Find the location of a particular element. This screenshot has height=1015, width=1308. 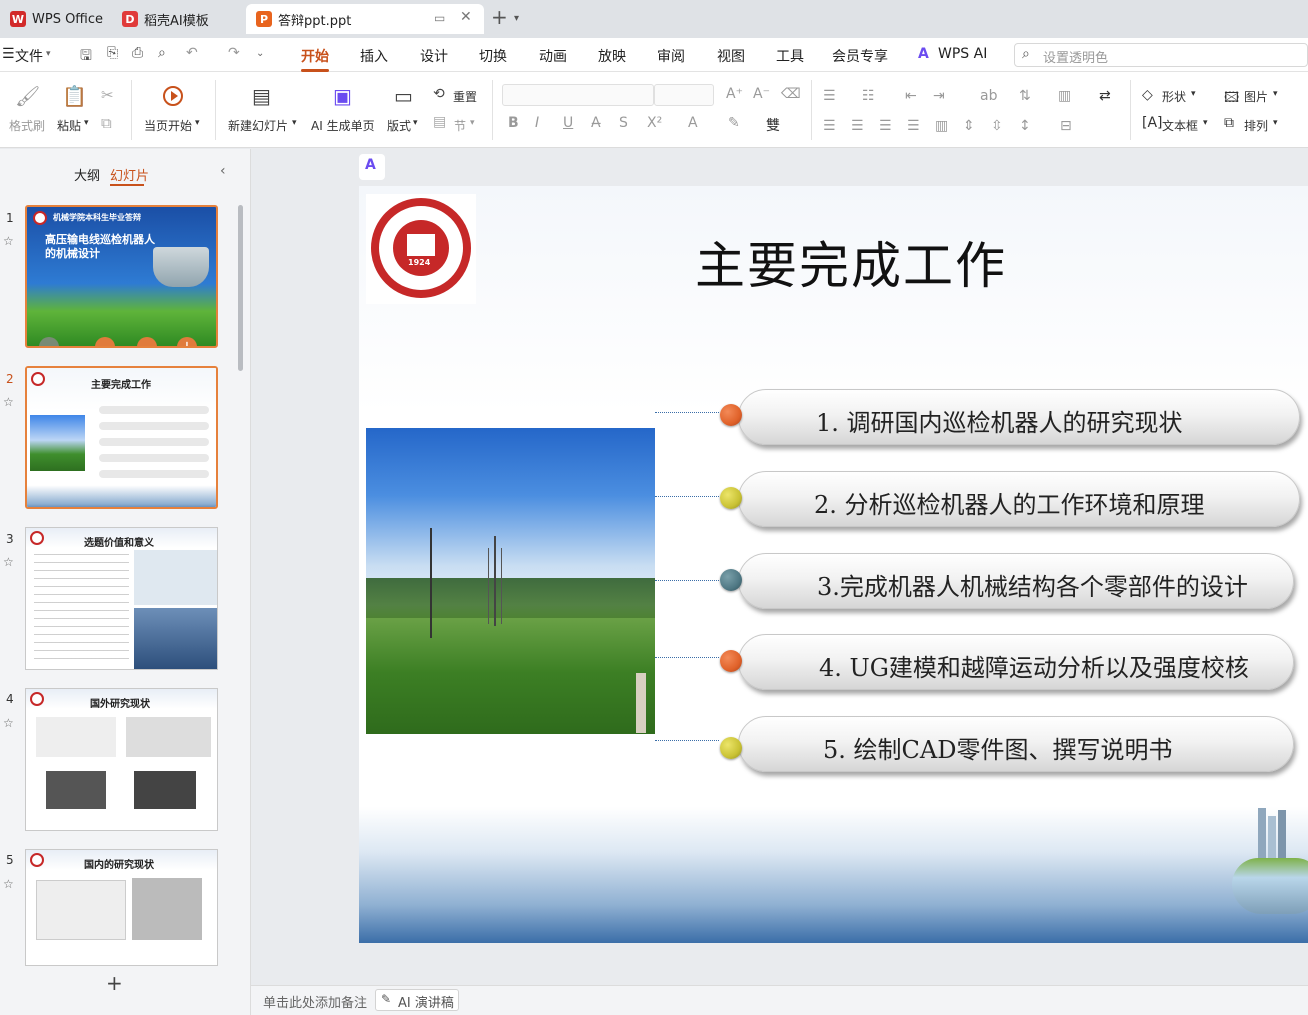

panel-scrollbar is located at coordinates (240, 288).